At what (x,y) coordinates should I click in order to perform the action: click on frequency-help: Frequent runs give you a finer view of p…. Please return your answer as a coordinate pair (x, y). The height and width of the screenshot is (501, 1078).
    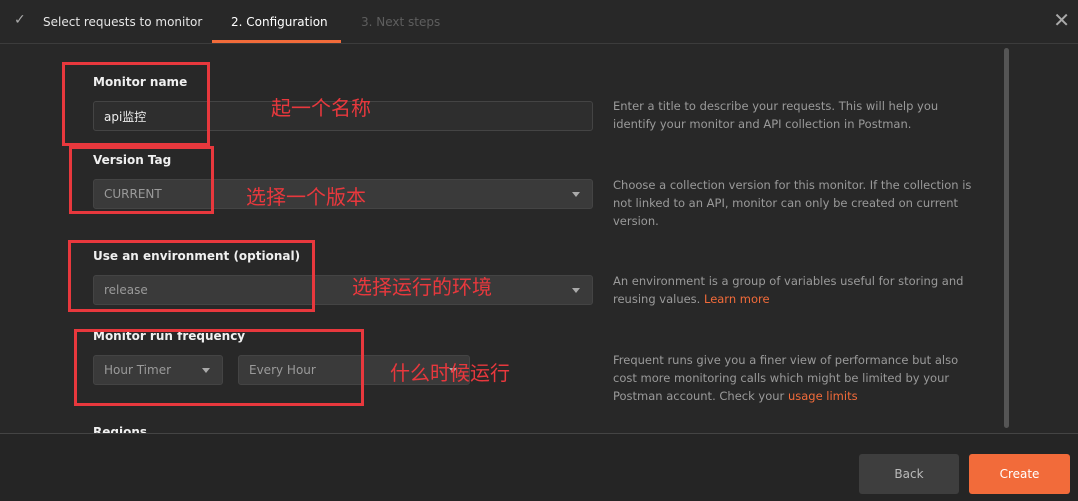
    Looking at the image, I should click on (786, 378).